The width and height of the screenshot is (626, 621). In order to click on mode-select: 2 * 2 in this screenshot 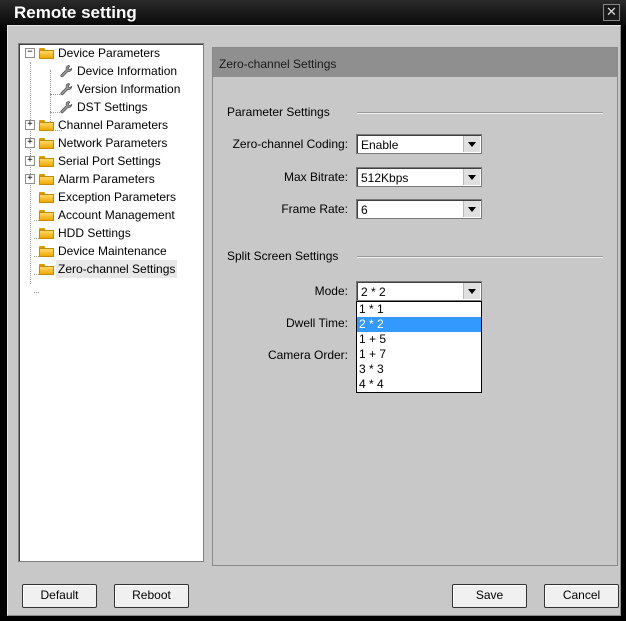, I will do `click(419, 291)`.